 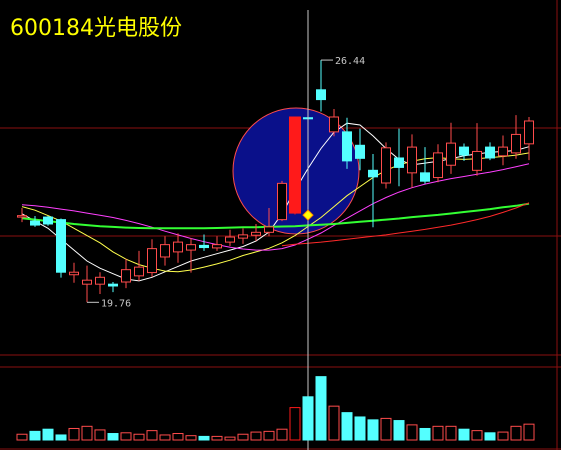 What do you see at coordinates (96, 28) in the screenshot?
I see `stock-title: 600184光电股份` at bounding box center [96, 28].